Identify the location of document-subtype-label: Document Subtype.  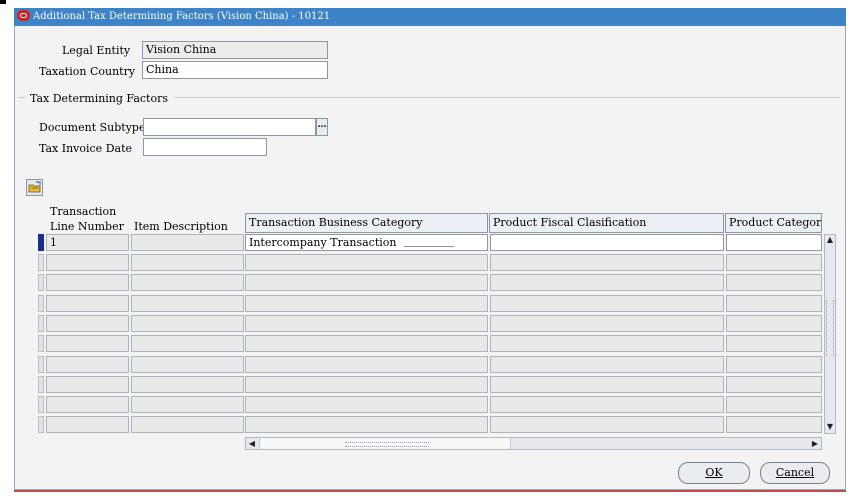
(92, 127).